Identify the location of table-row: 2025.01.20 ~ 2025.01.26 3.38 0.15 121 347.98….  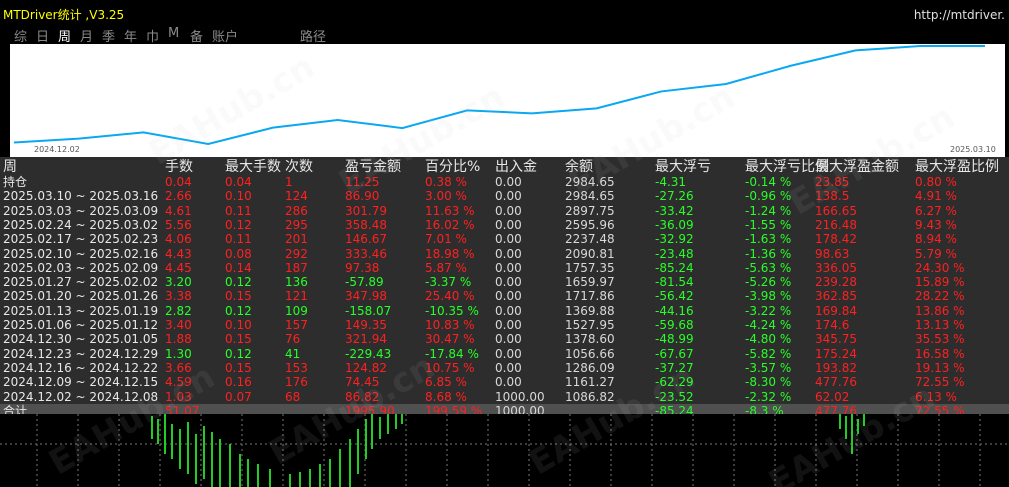
(504, 296).